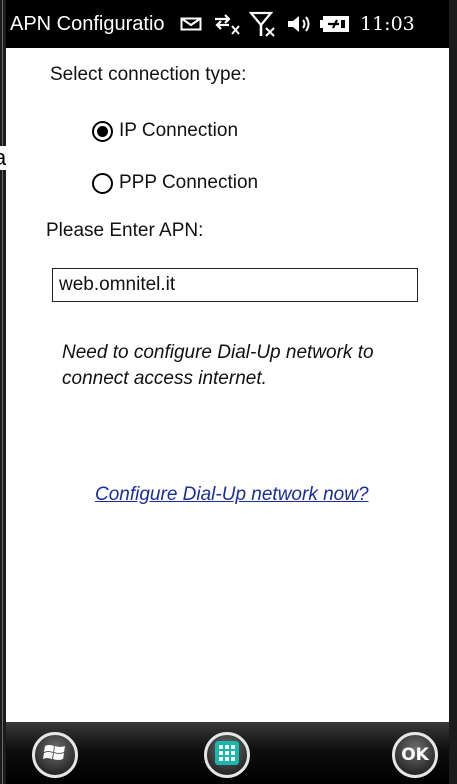 Image resolution: width=457 pixels, height=784 pixels. I want to click on ok-button: OK, so click(415, 755).